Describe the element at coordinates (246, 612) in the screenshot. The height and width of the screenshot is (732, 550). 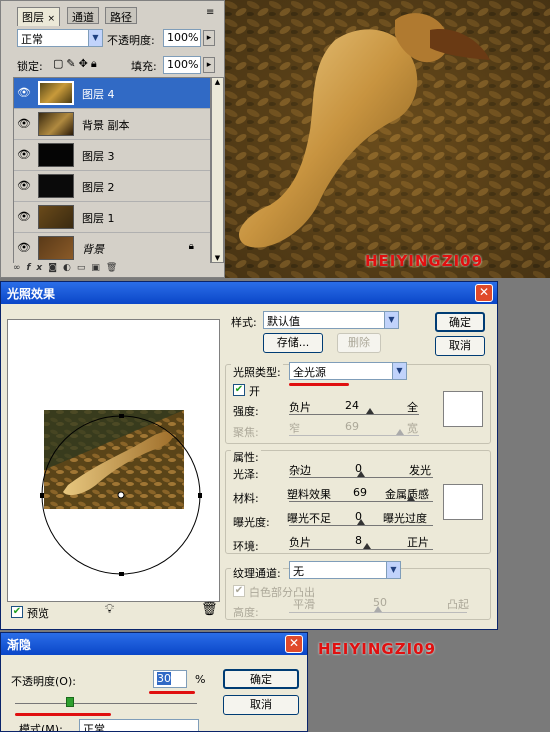
I see `height-label: 高度:` at that location.